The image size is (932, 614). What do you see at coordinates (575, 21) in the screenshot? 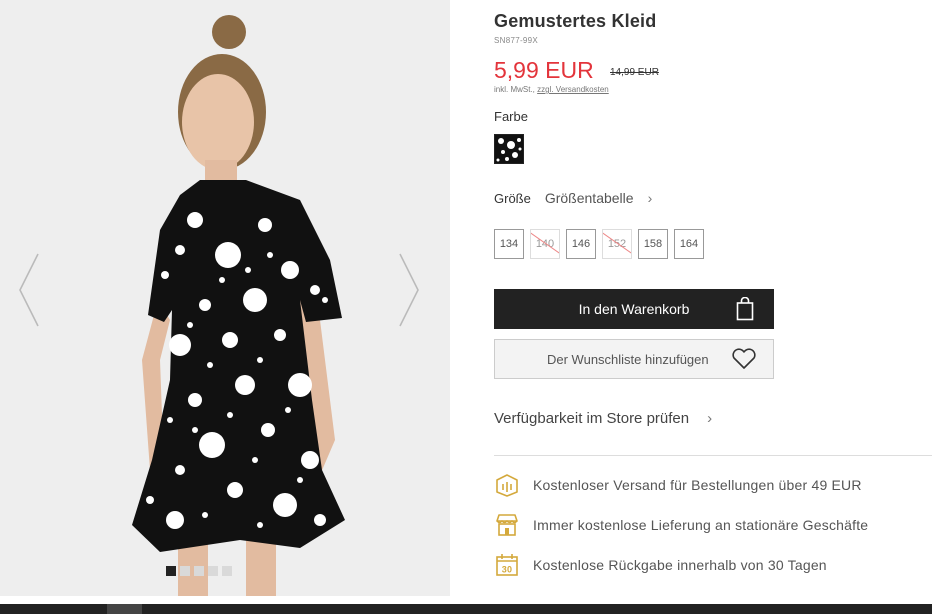
I see `product-title: Gemustertes Kleid` at bounding box center [575, 21].